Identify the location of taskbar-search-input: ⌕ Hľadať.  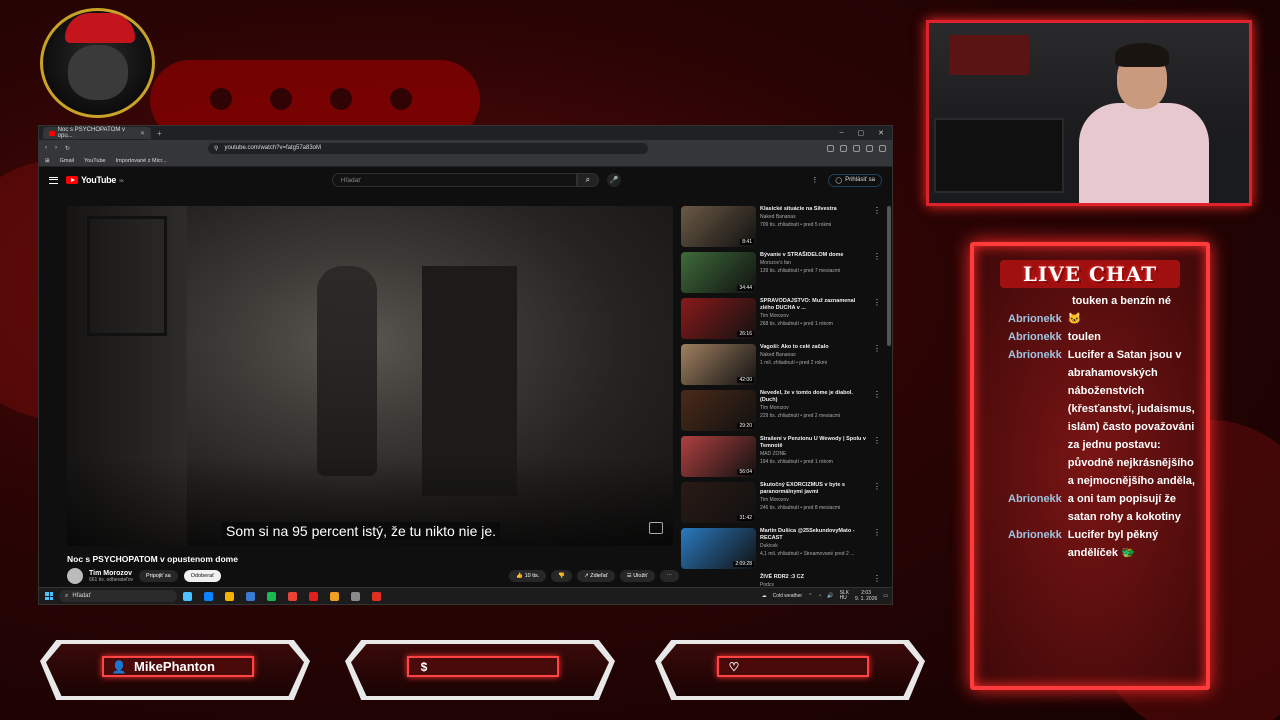
(118, 596).